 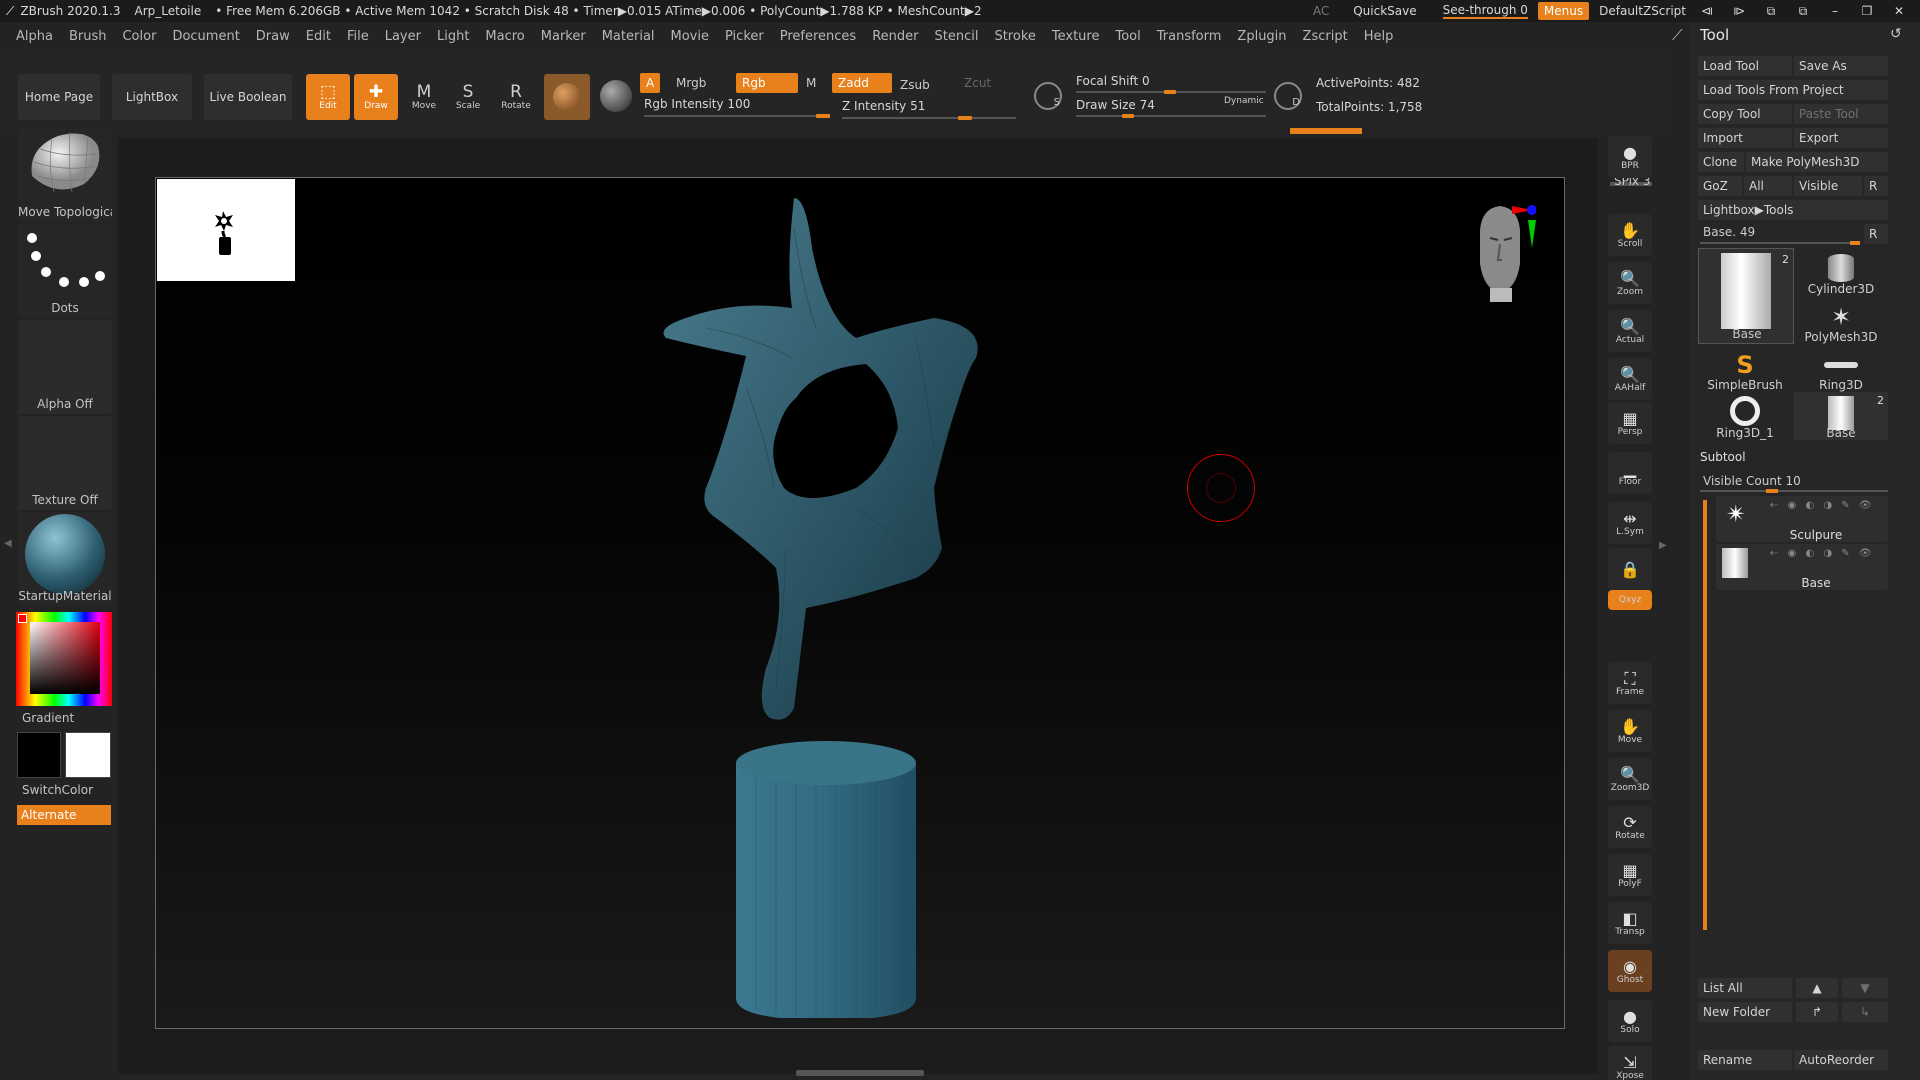 I want to click on autoreorder-button: AutoReorder, so click(x=1841, y=1060).